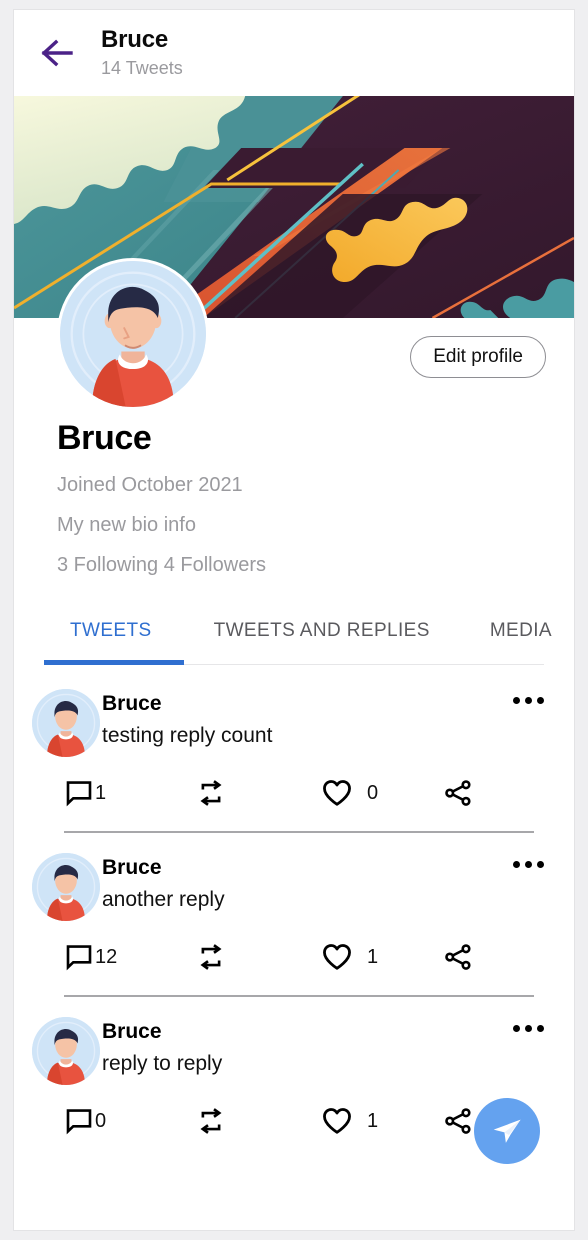 This screenshot has width=588, height=1240. I want to click on profile-tabs: TWEETS TWEETS AND REPLIES MEDIA, so click(298, 636).